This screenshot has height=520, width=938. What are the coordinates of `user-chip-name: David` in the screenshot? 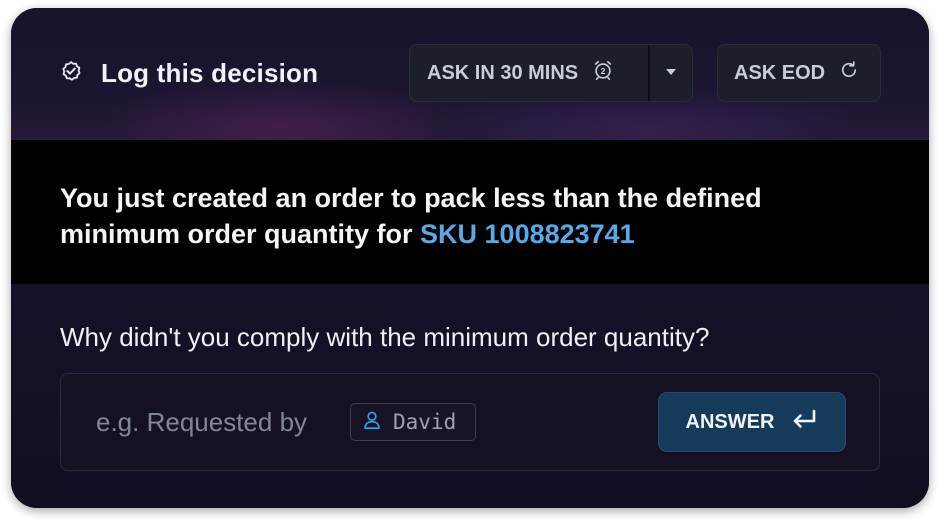 It's located at (425, 422).